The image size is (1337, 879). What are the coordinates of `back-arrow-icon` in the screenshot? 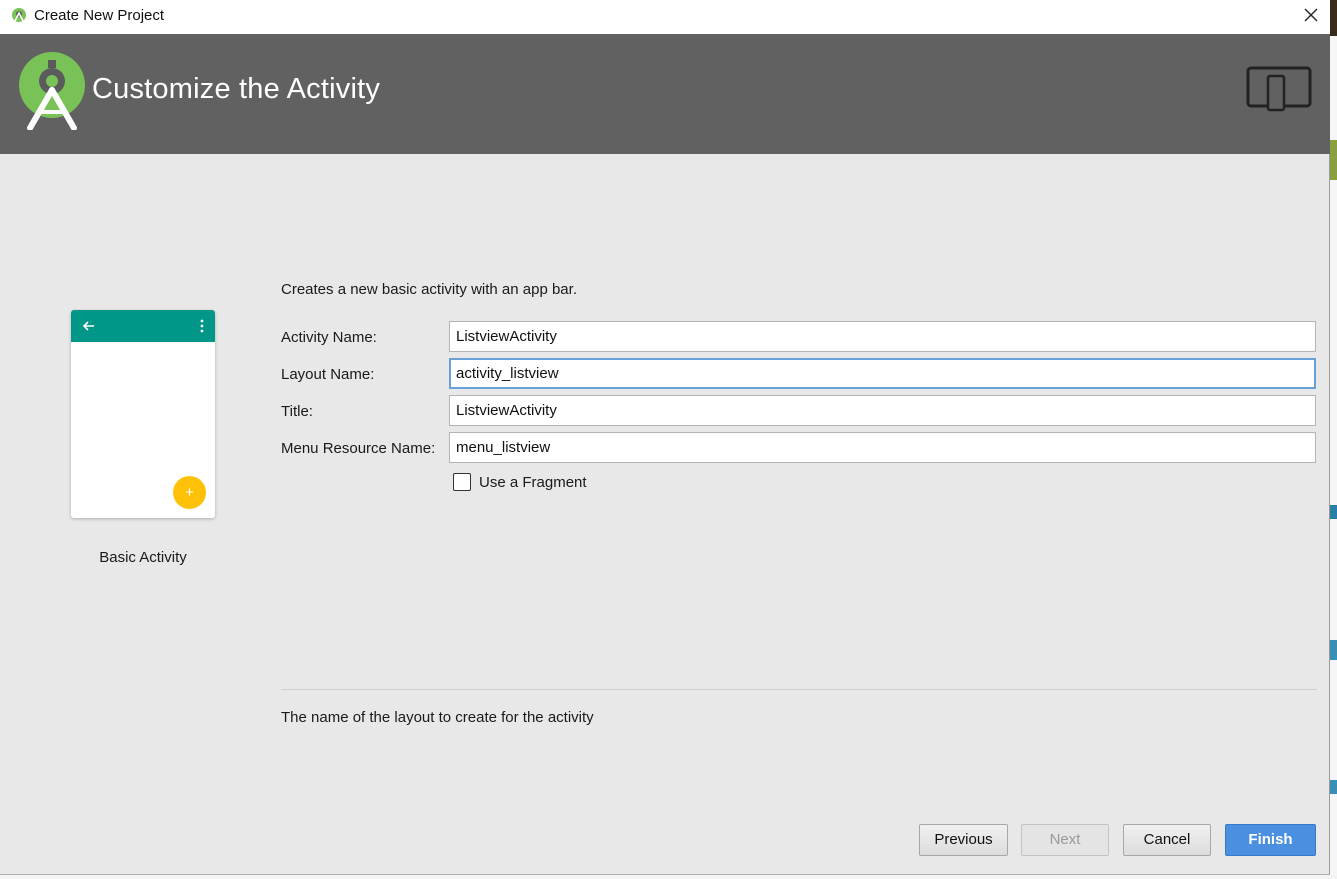 It's located at (88, 326).